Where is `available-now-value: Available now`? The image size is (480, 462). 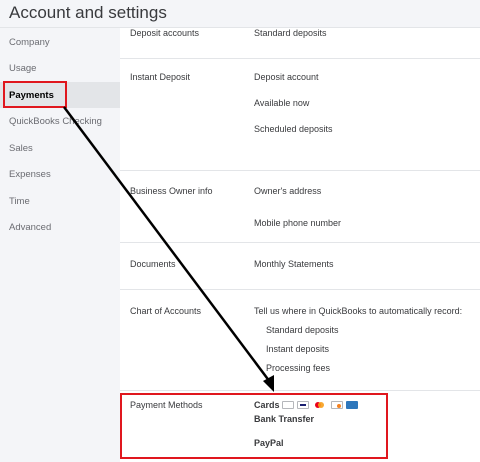 available-now-value: Available now is located at coordinates (281, 103).